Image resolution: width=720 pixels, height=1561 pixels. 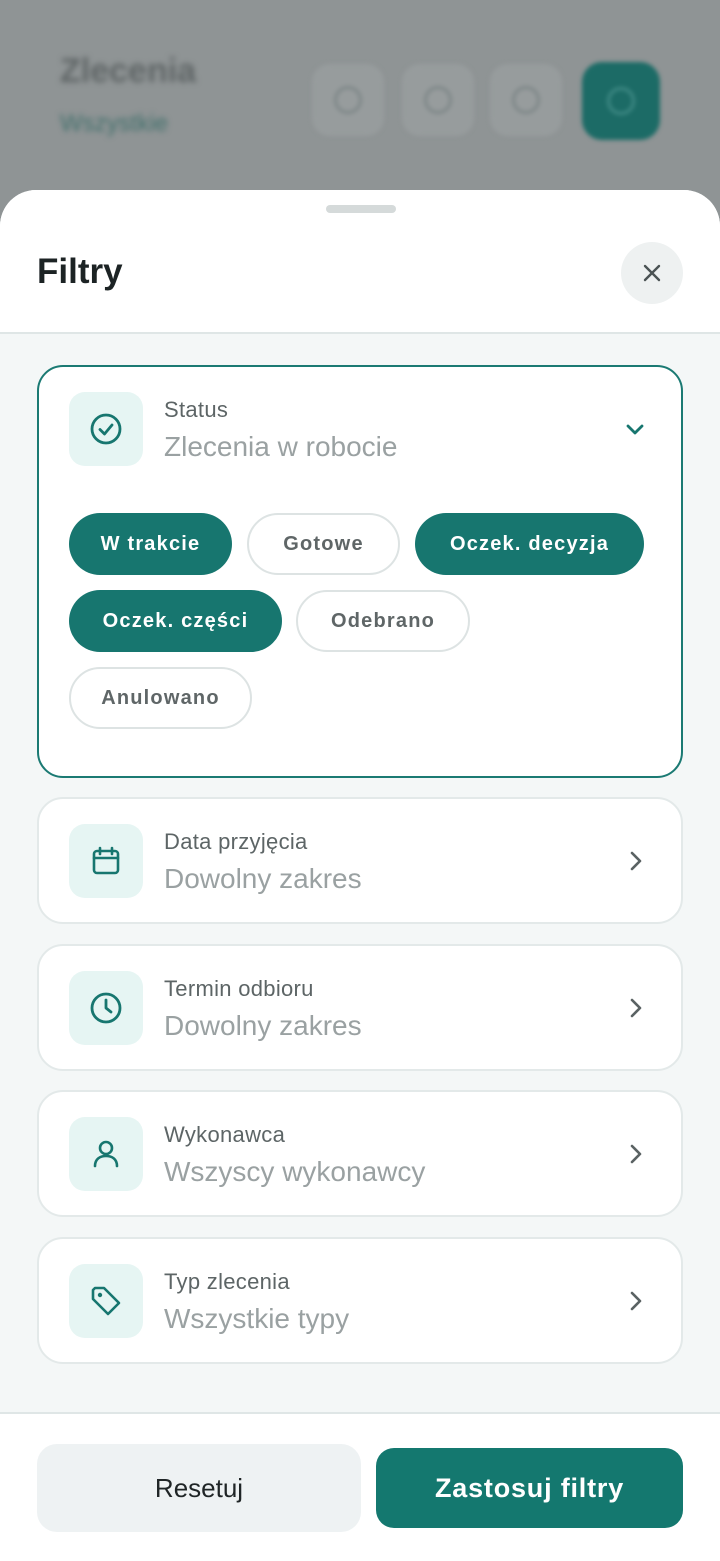 What do you see at coordinates (114, 123) in the screenshot?
I see `background-subtitle: Wszystkie` at bounding box center [114, 123].